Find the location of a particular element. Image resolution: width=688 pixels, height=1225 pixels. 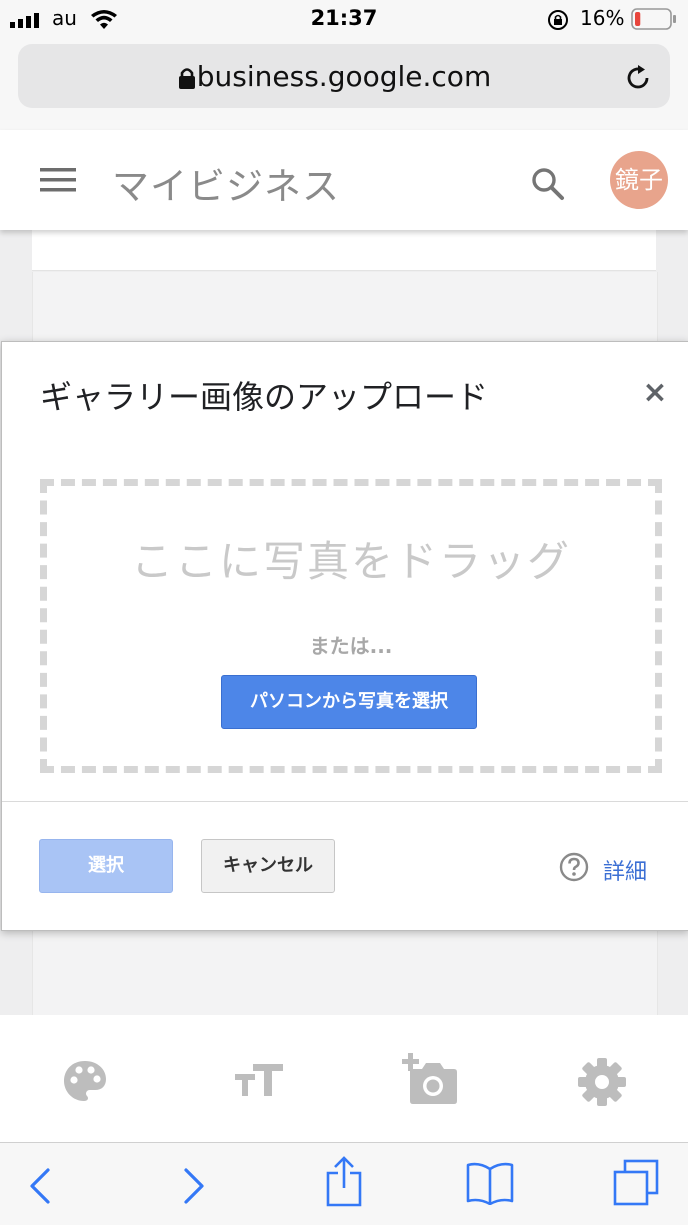

battery-percent: 16% is located at coordinates (602, 18).